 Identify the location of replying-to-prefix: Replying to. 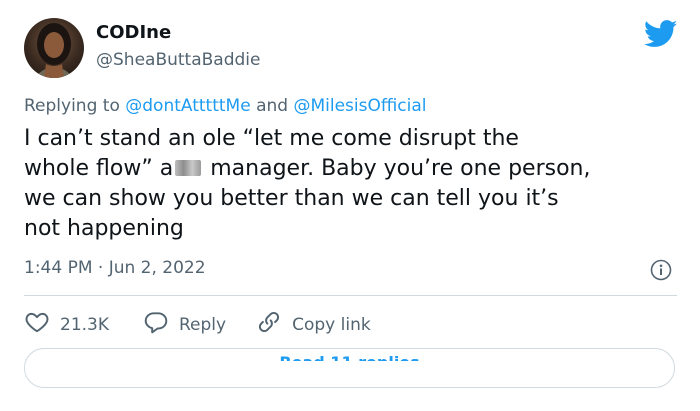
(72, 106).